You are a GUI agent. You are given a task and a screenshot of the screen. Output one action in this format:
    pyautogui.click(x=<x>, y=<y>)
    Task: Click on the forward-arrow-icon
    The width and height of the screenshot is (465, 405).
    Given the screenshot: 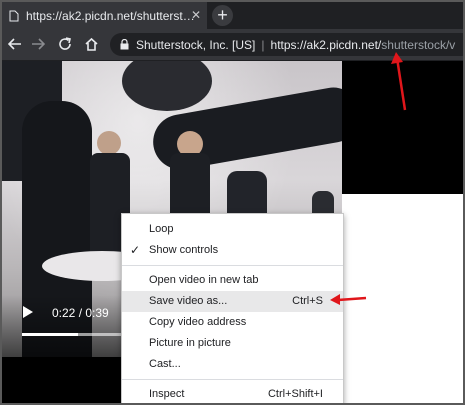 What is the action you would take?
    pyautogui.click(x=38, y=44)
    